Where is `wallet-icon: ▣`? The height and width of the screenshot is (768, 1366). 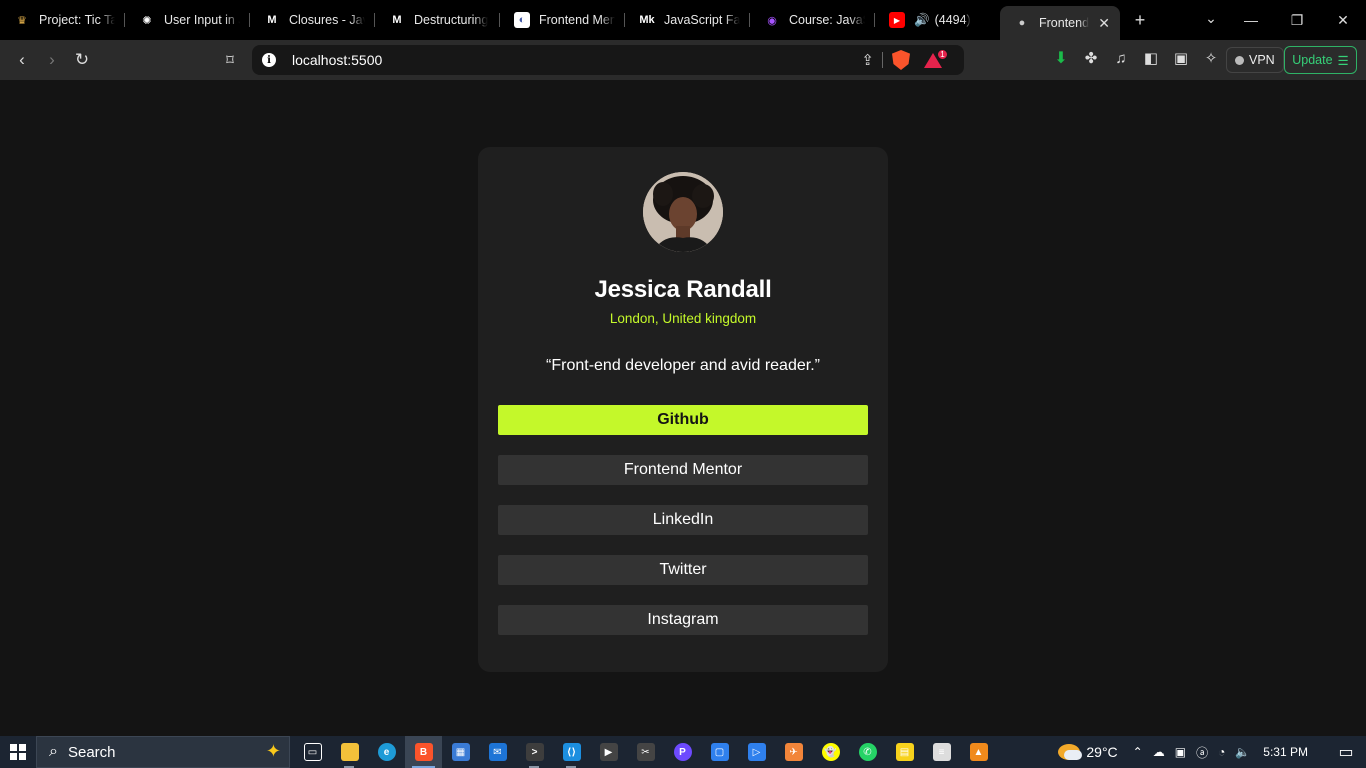 wallet-icon: ▣ is located at coordinates (1181, 58).